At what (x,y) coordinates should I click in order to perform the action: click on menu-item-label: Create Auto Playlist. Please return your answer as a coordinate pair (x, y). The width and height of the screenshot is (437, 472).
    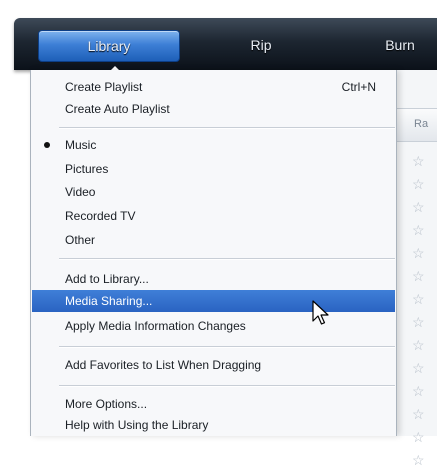
    Looking at the image, I should click on (117, 109).